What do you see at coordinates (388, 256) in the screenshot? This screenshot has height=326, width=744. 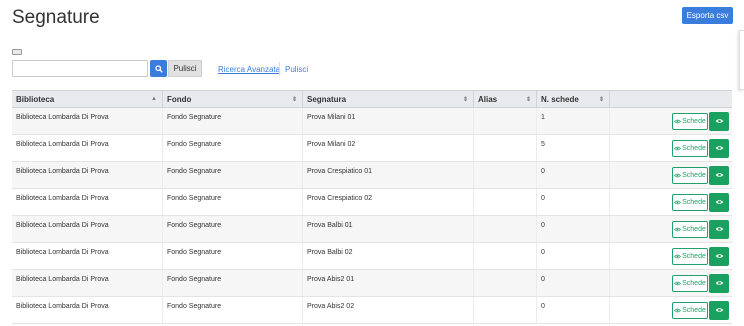 I see `cell-segnatura: Prova Balbi 02` at bounding box center [388, 256].